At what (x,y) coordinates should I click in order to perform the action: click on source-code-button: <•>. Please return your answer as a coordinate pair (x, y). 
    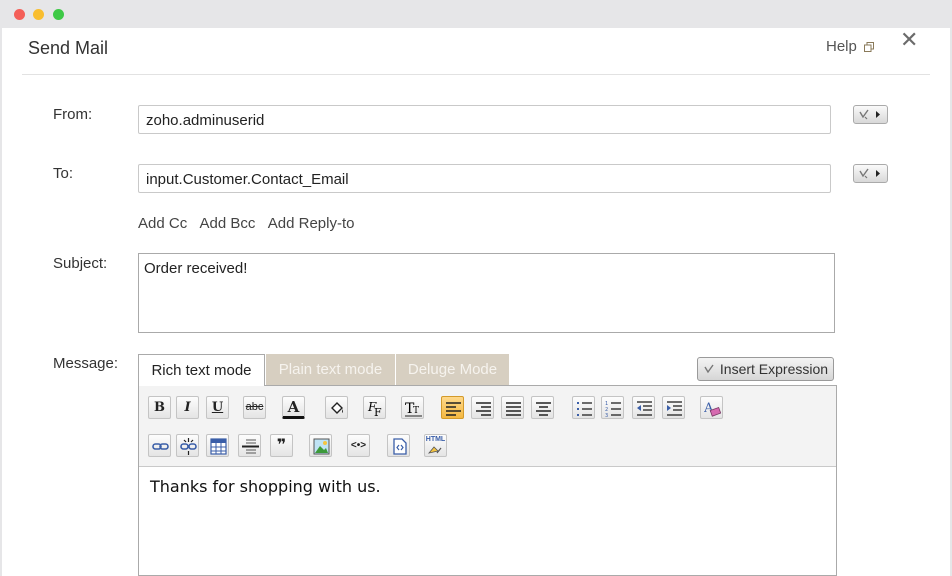
    Looking at the image, I should click on (358, 445).